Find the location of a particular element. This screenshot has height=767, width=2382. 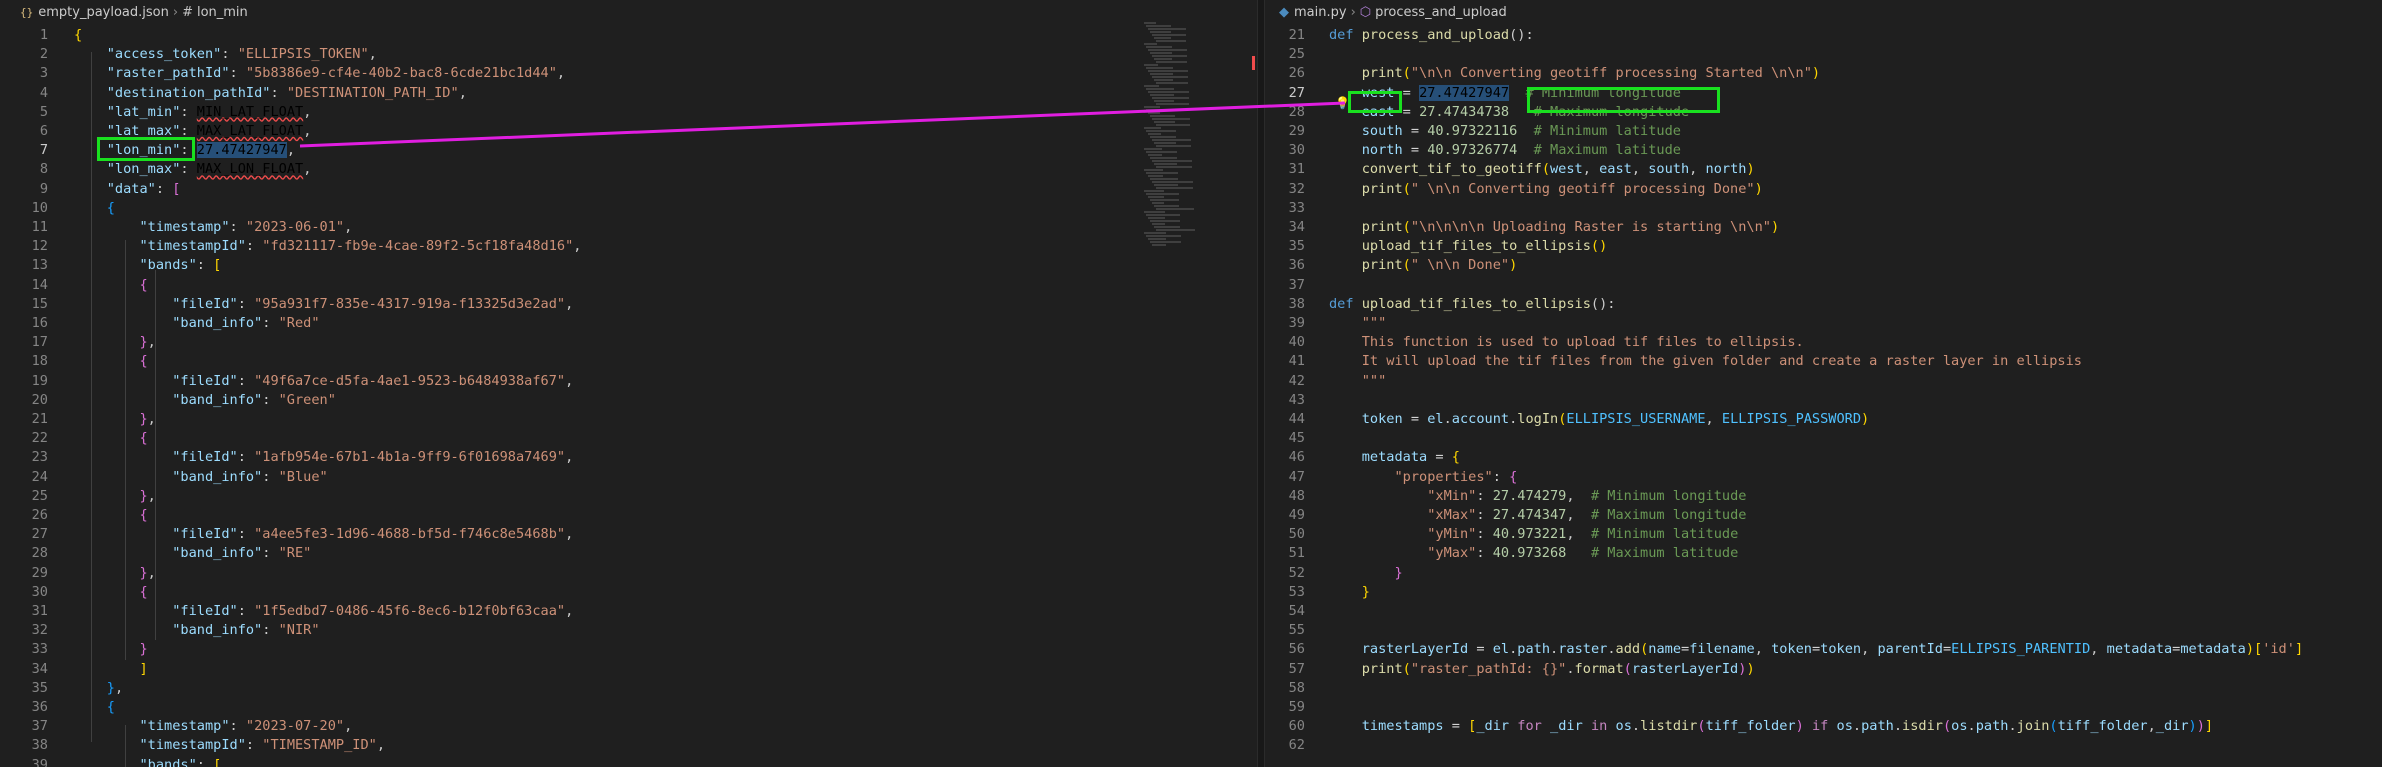

arrow-line is located at coordinates (822, 124).